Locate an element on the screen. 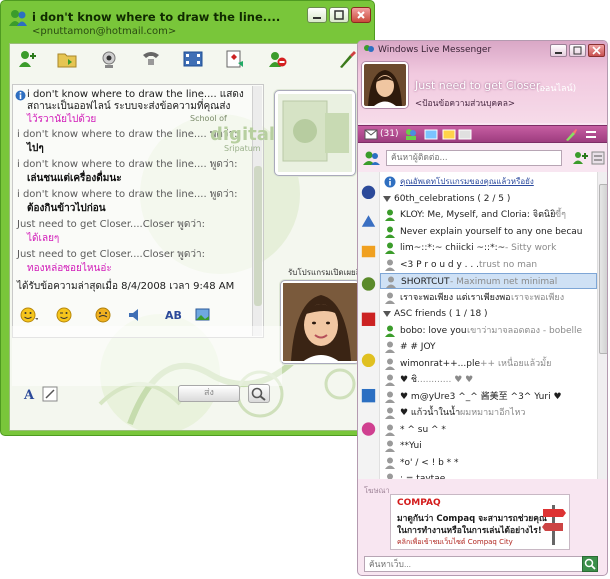 This screenshot has width=610, height=579. message-text: ไว้รวานัยไปด้วย is located at coordinates (62, 119).